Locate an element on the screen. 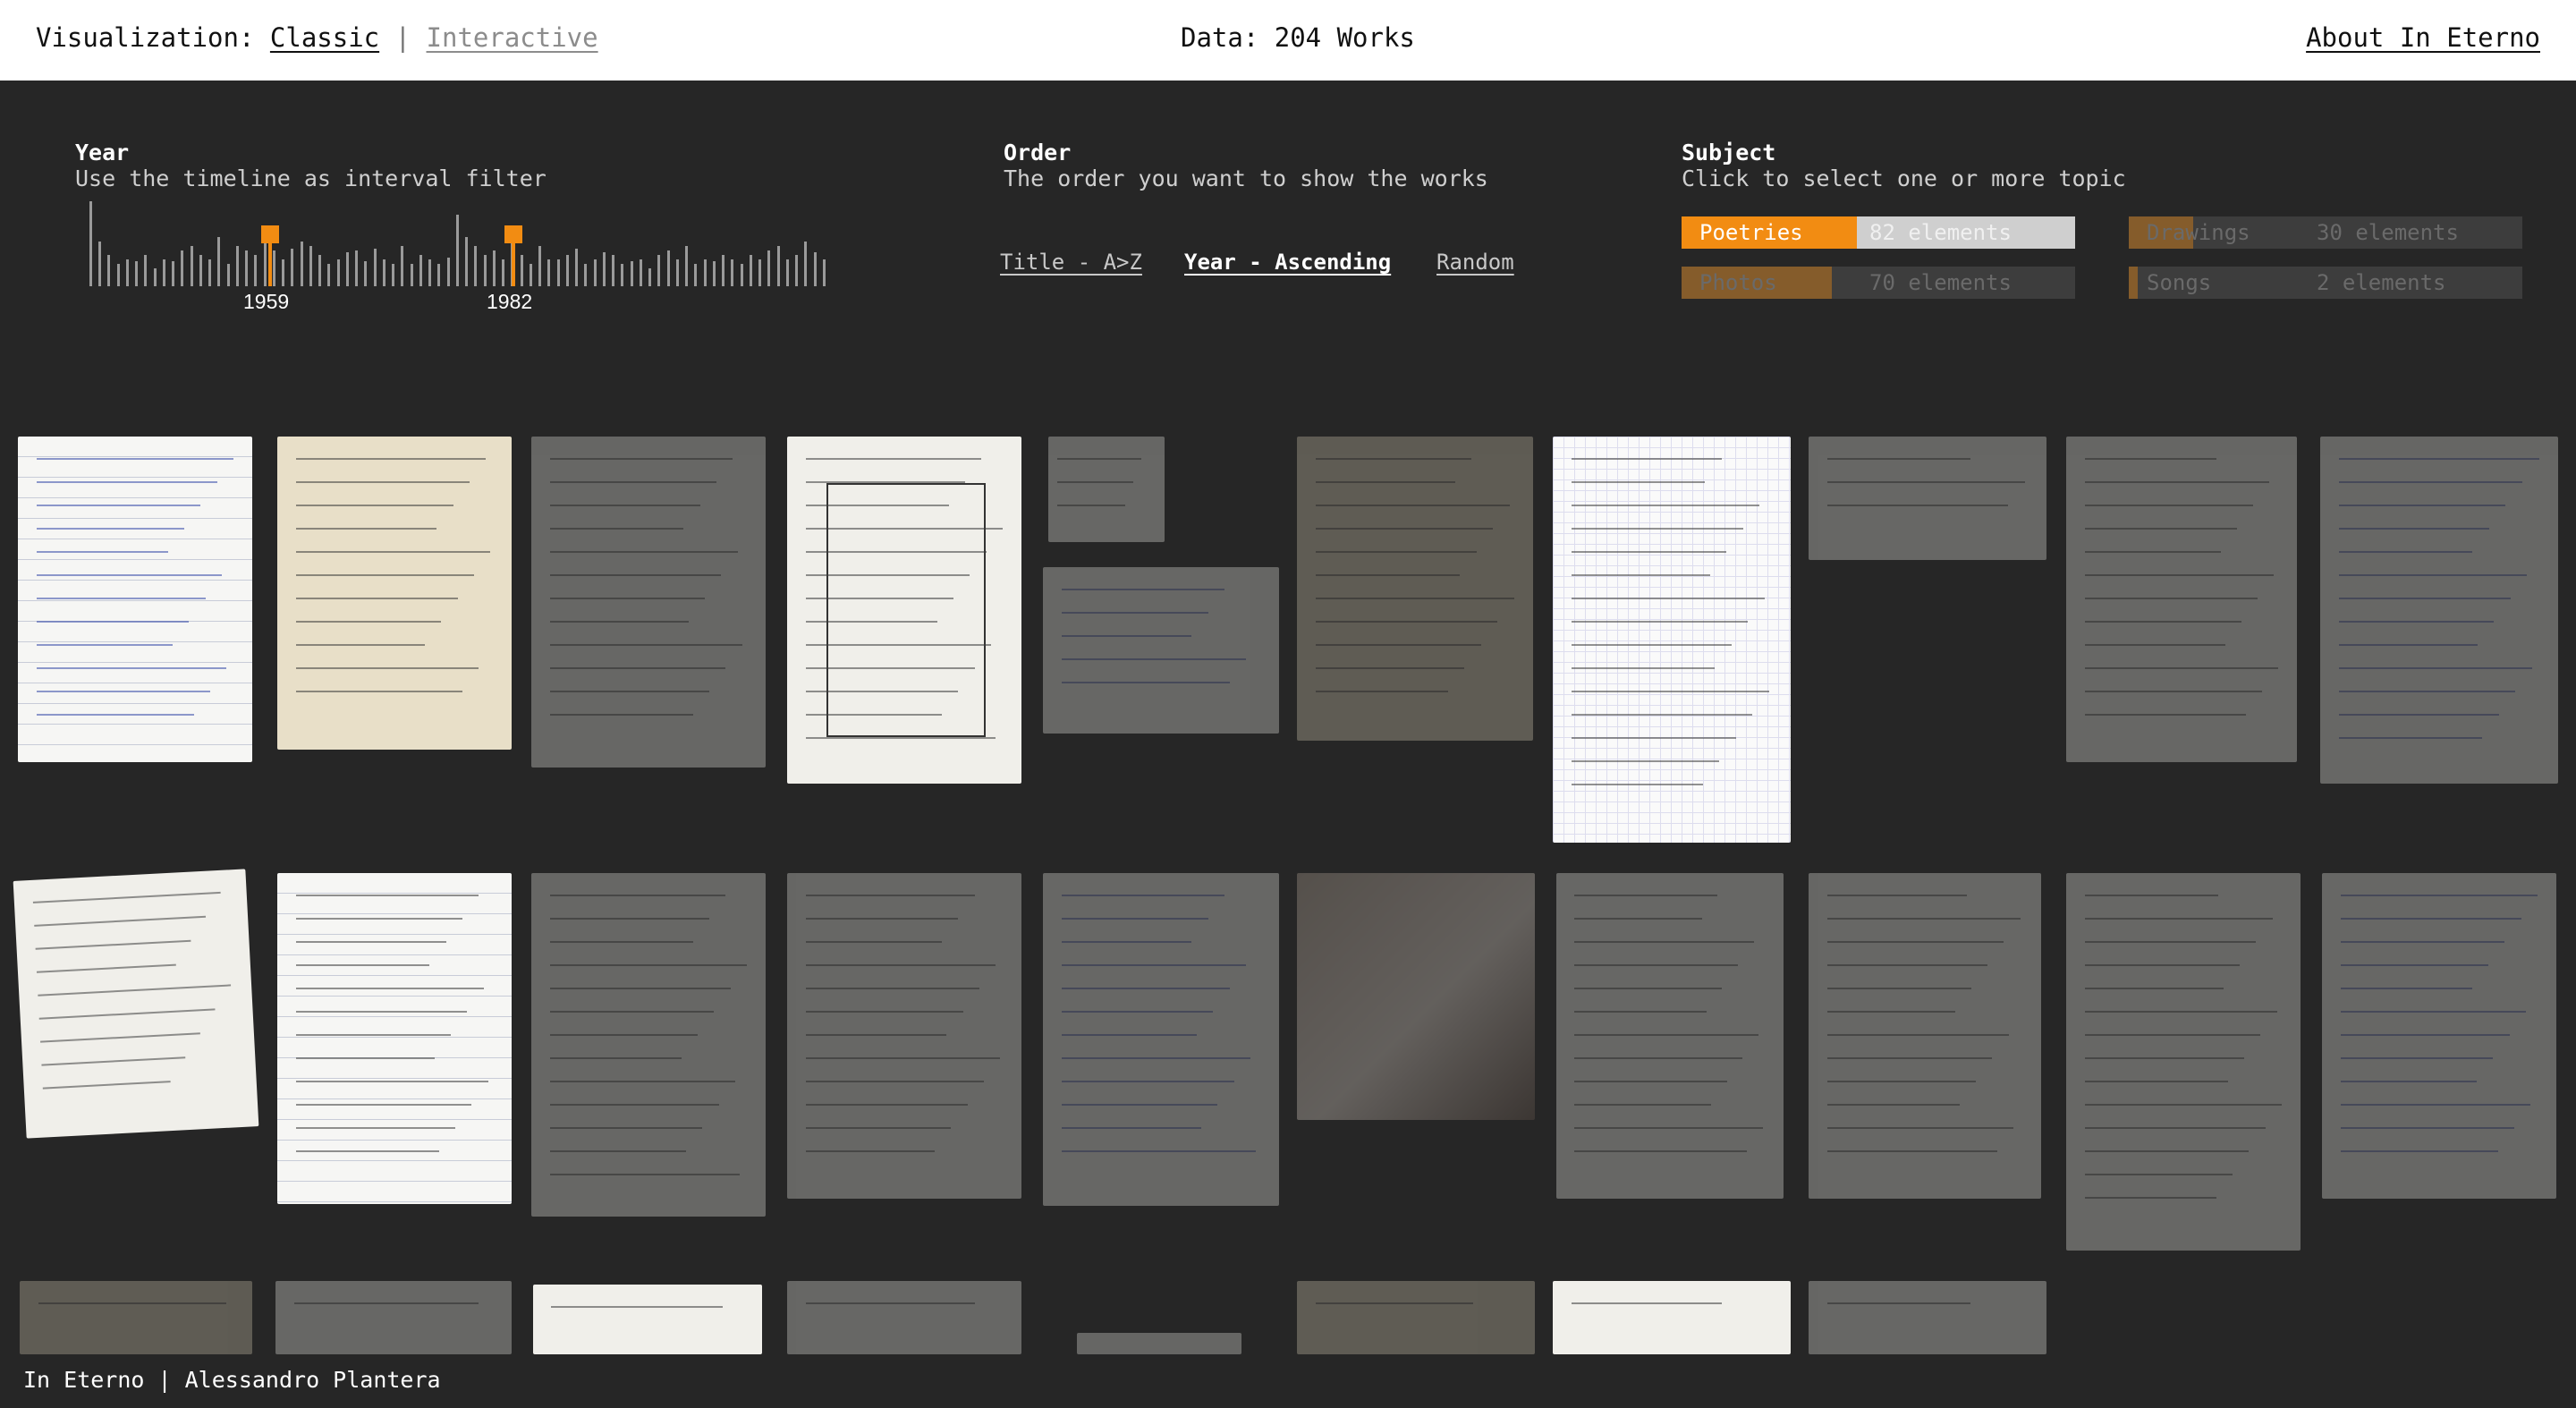  subject-photos: Photos 70 elements is located at coordinates (1878, 283).